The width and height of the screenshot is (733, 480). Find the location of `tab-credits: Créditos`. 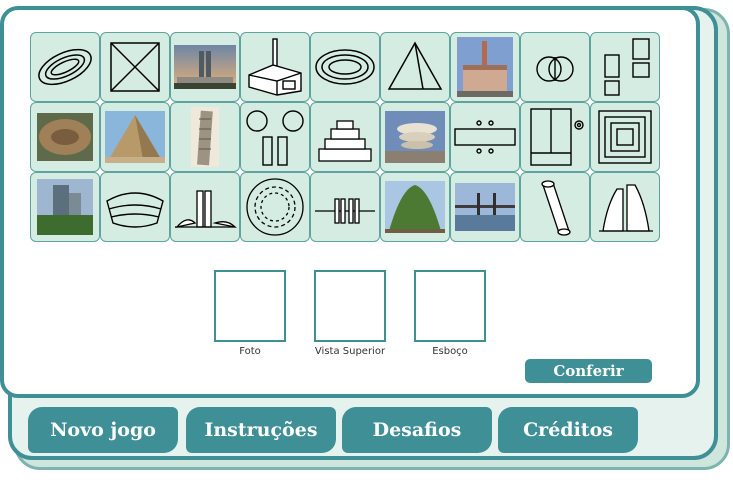

tab-credits: Créditos is located at coordinates (568, 430).